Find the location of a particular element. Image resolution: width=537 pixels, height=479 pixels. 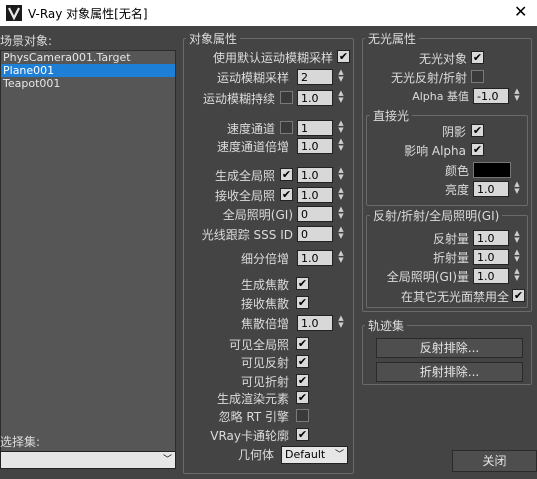

brightness-label: 亮度 is located at coordinates (456, 190).